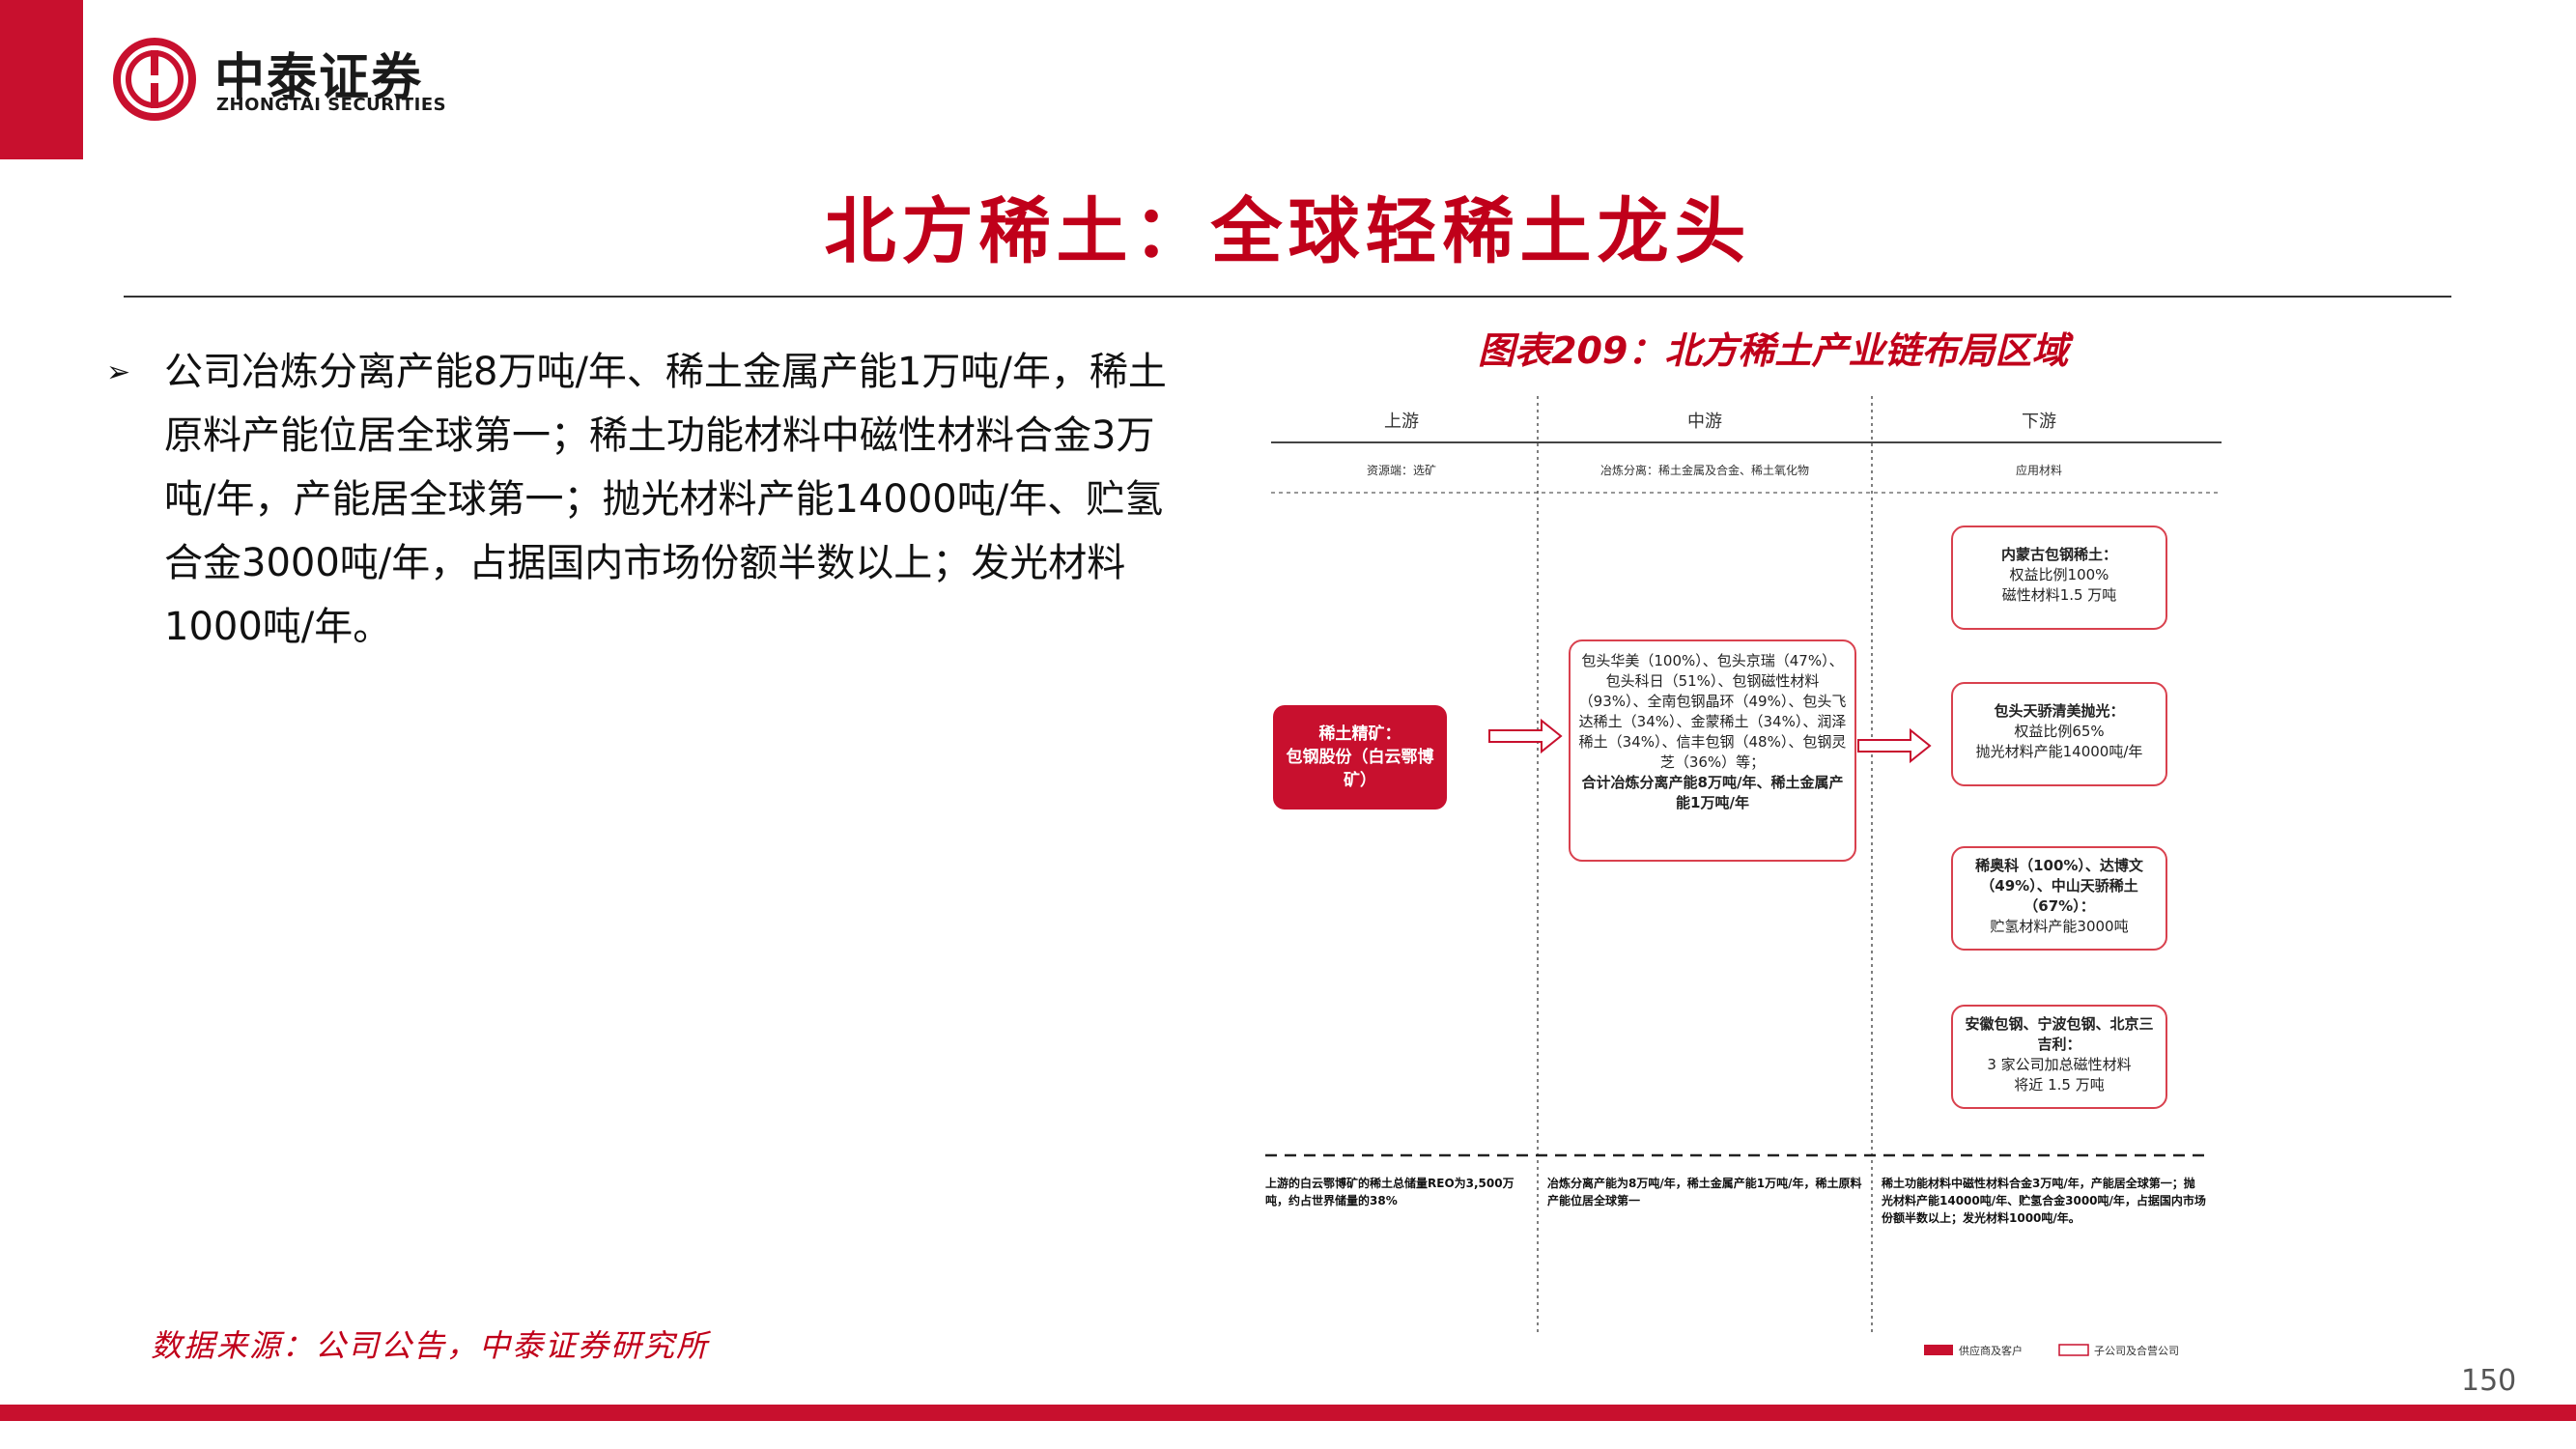  Describe the element at coordinates (1773, 350) in the screenshot. I see `figure-title: 图表209：北方稀土产业链布局区域` at that location.